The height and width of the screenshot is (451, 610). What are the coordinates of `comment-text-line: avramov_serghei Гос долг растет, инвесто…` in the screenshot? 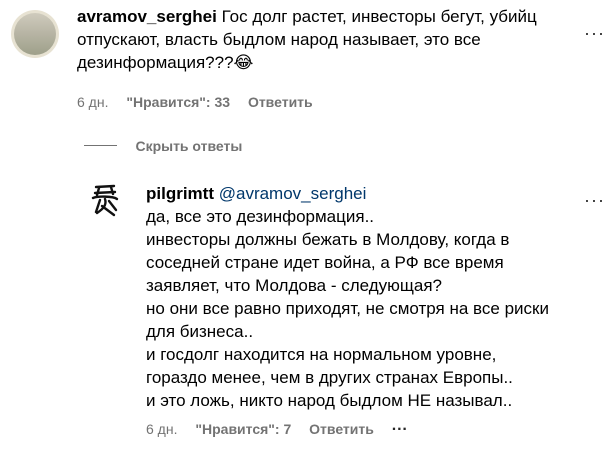 It's located at (337, 16).